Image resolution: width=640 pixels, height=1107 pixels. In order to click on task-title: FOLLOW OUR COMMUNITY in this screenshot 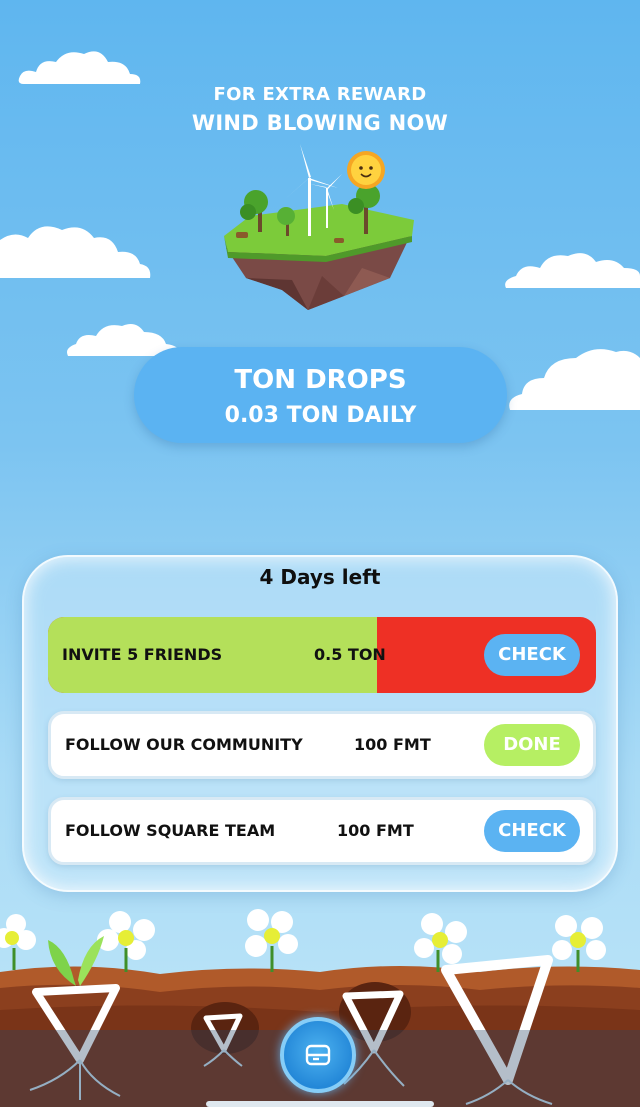, I will do `click(184, 744)`.